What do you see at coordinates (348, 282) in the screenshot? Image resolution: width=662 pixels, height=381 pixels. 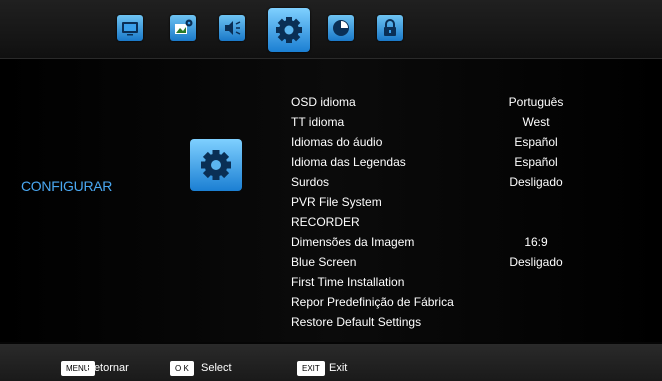 I see `menu-item-label: First Time Installation` at bounding box center [348, 282].